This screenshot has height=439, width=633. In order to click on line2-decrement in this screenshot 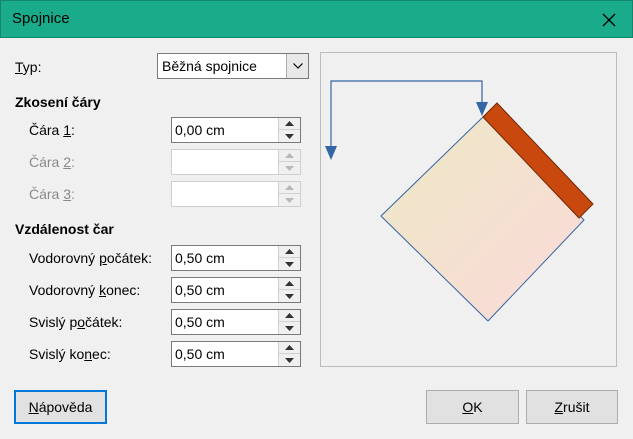, I will do `click(289, 168)`.